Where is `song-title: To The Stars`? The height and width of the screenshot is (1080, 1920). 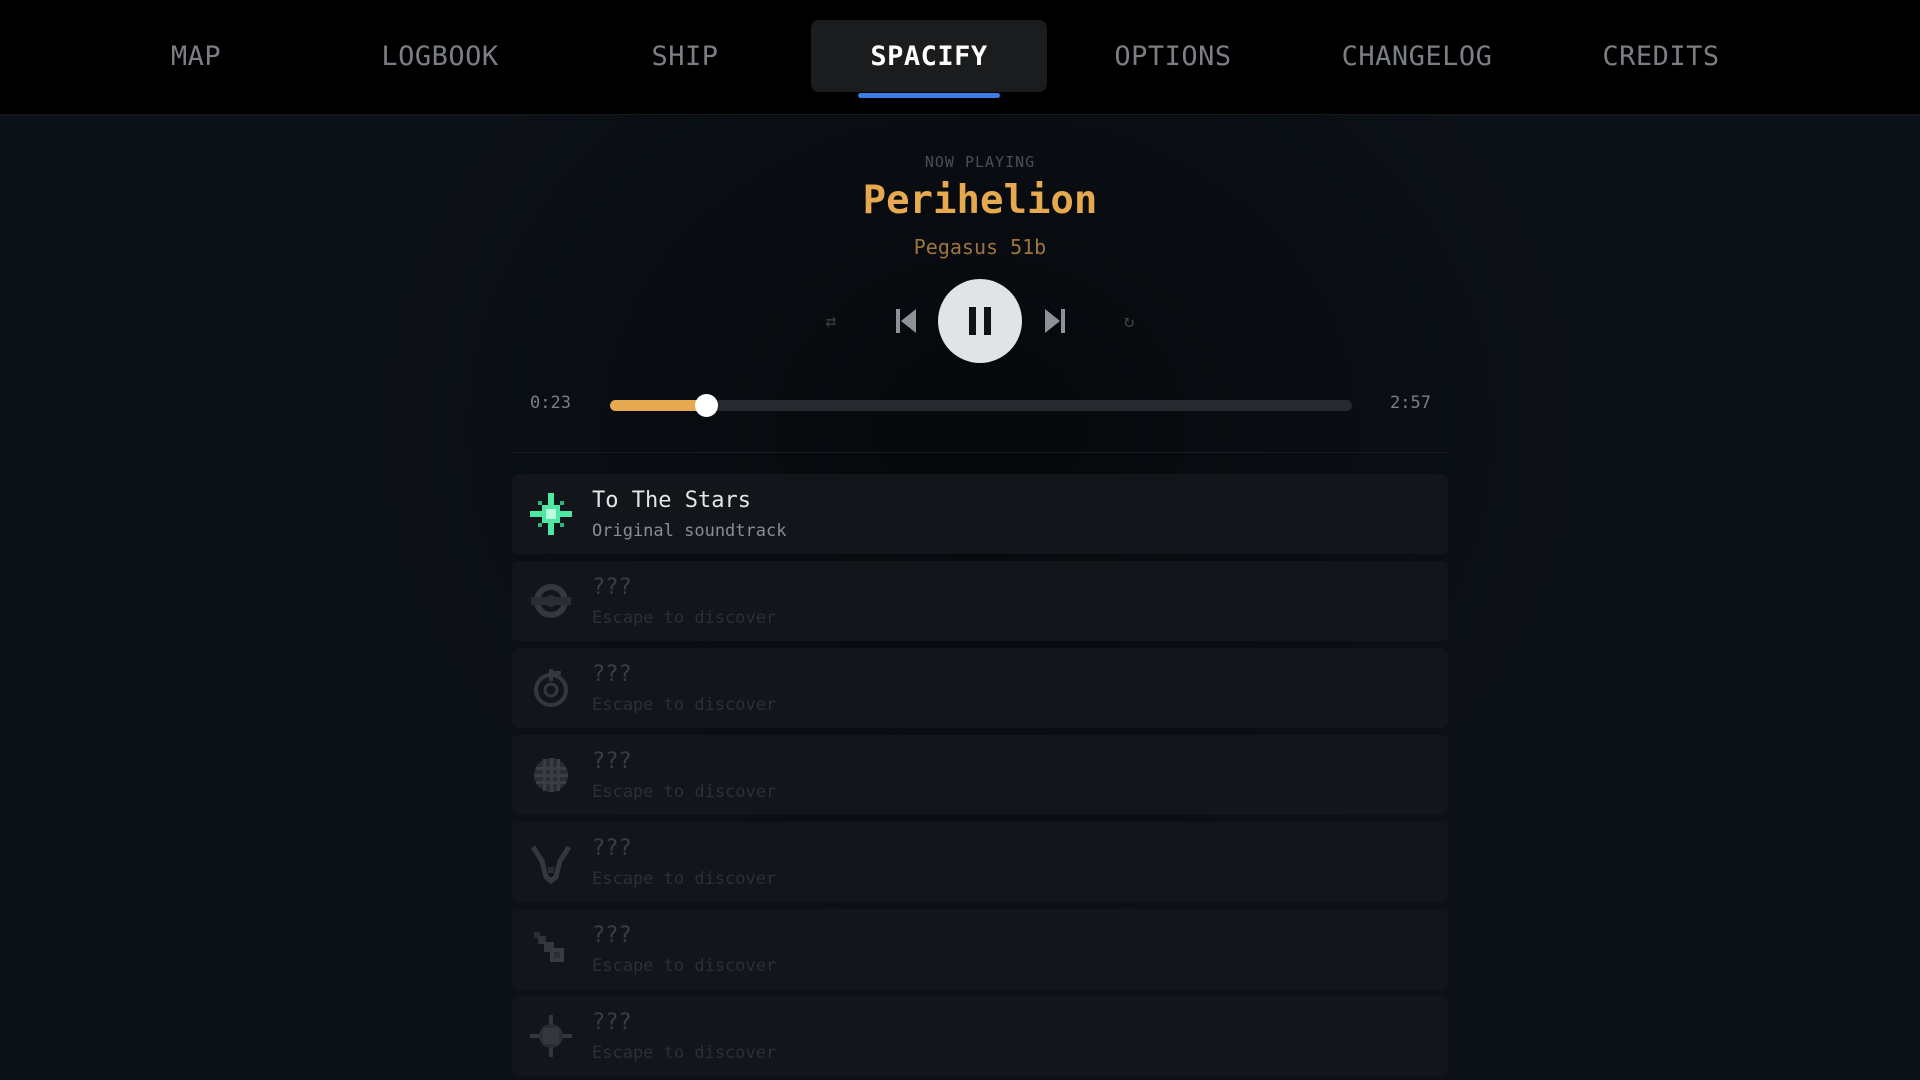
song-title: To The Stars is located at coordinates (671, 500).